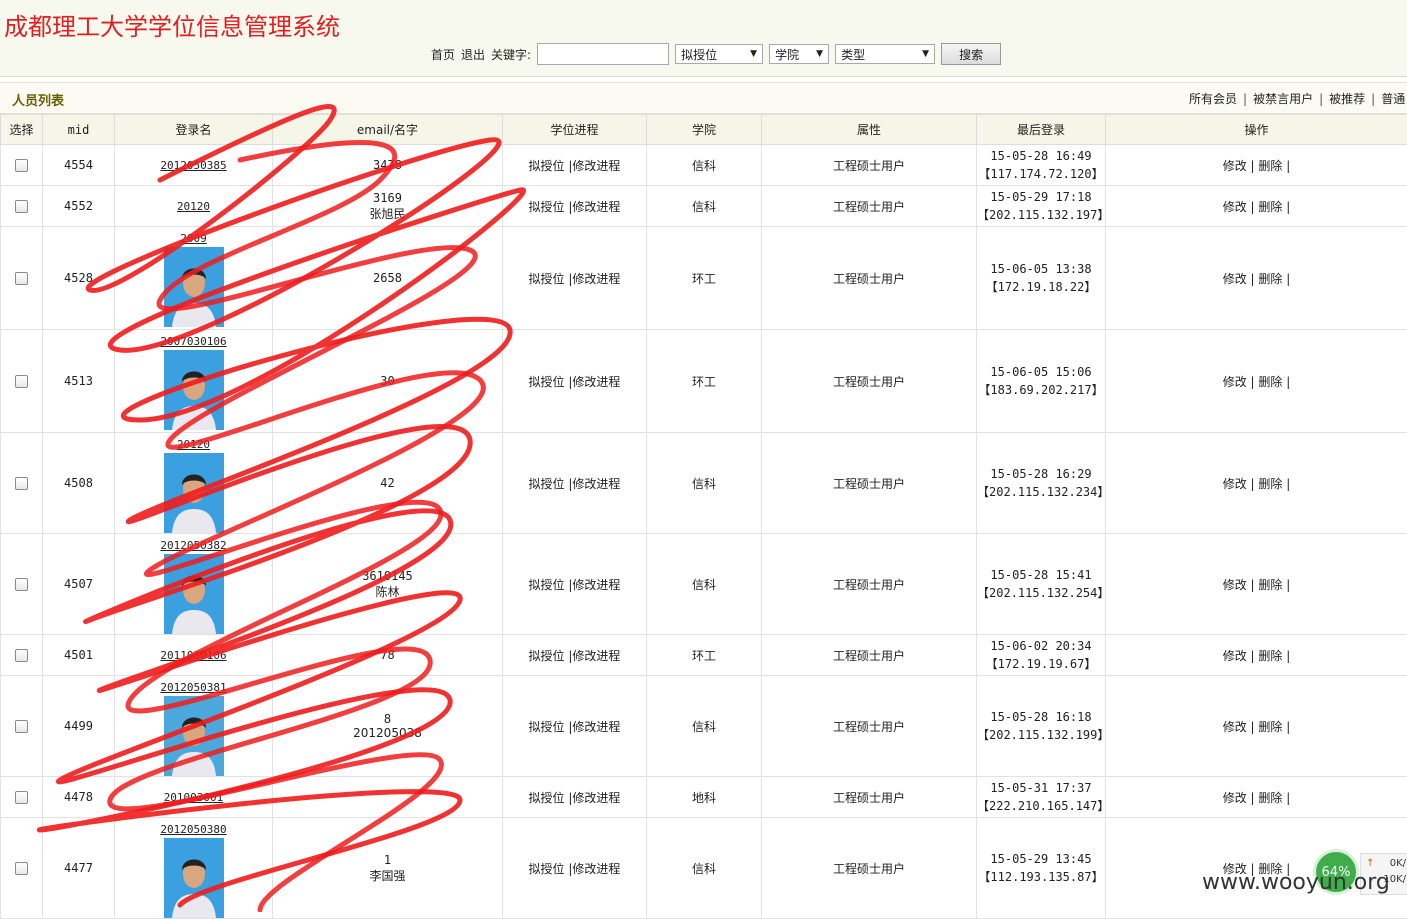  What do you see at coordinates (1283, 99) in the screenshot?
I see `filter-muted-users: 被禁言用户` at bounding box center [1283, 99].